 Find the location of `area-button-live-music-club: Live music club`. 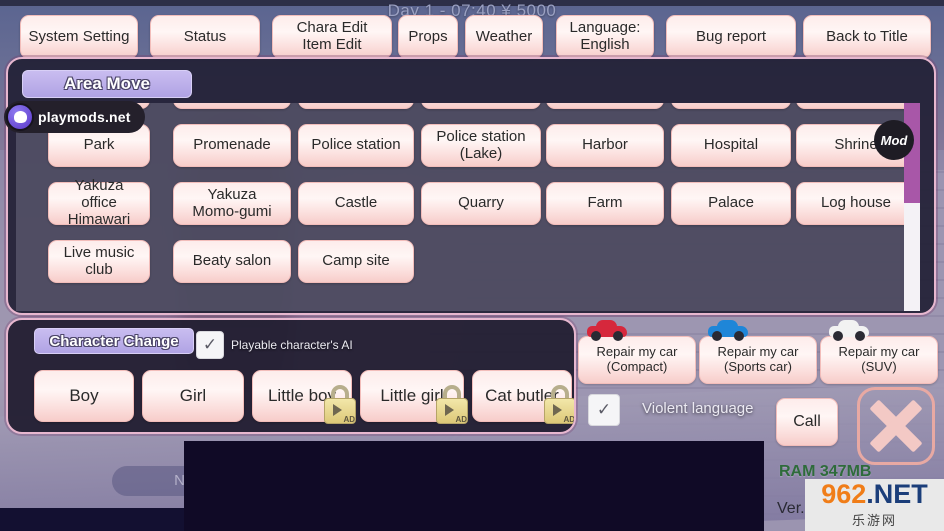

area-button-live-music-club: Live music club is located at coordinates (99, 261).